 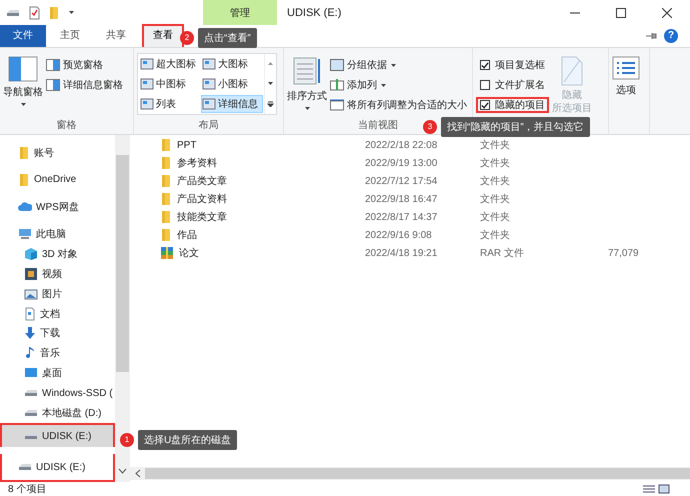 What do you see at coordinates (25, 206) in the screenshot?
I see `cloud-icon` at bounding box center [25, 206].